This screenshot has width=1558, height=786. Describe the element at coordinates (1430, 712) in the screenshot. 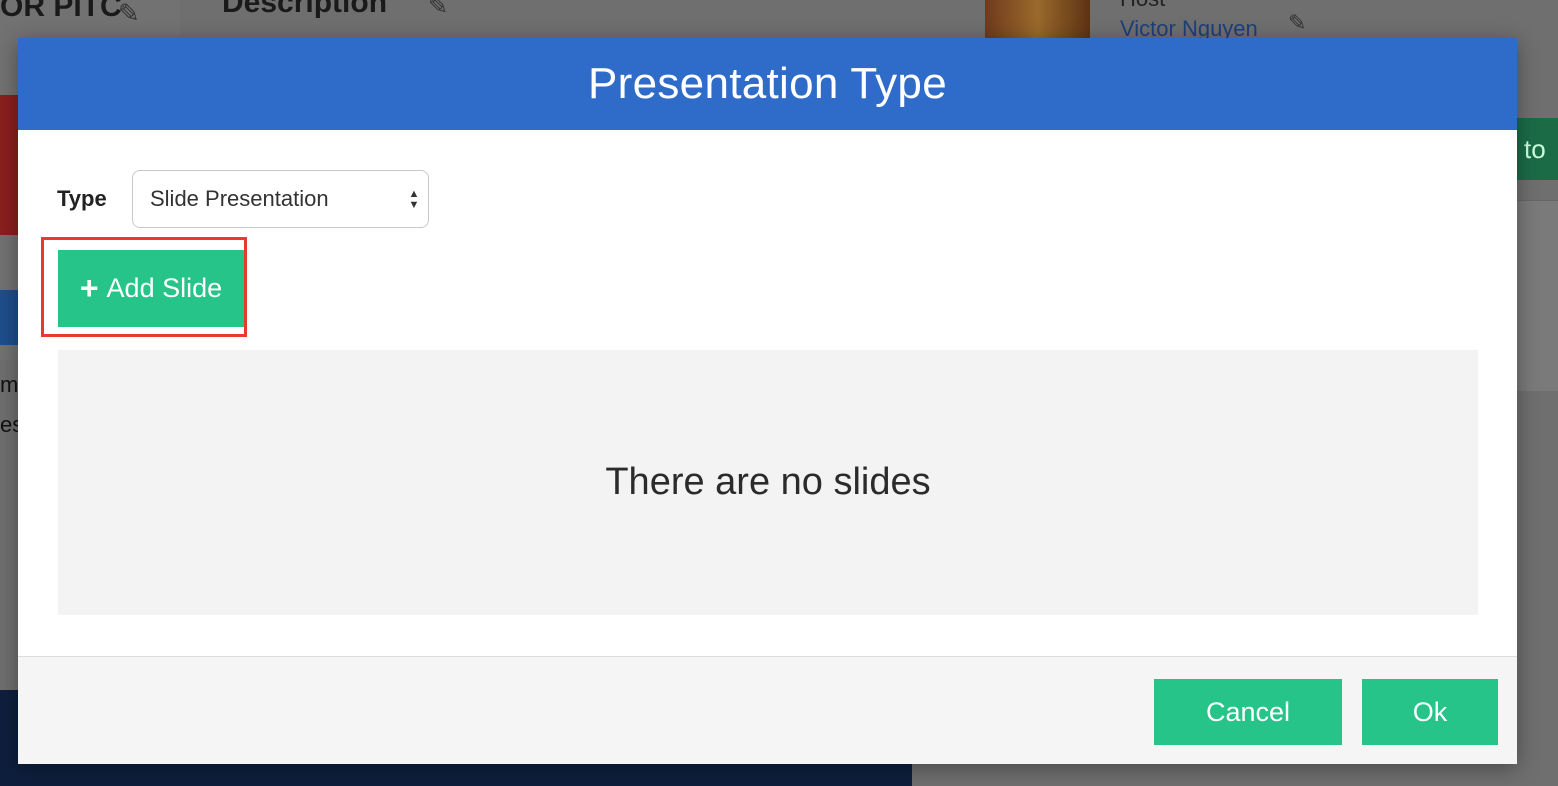

I see `ok-button: Ok` at that location.